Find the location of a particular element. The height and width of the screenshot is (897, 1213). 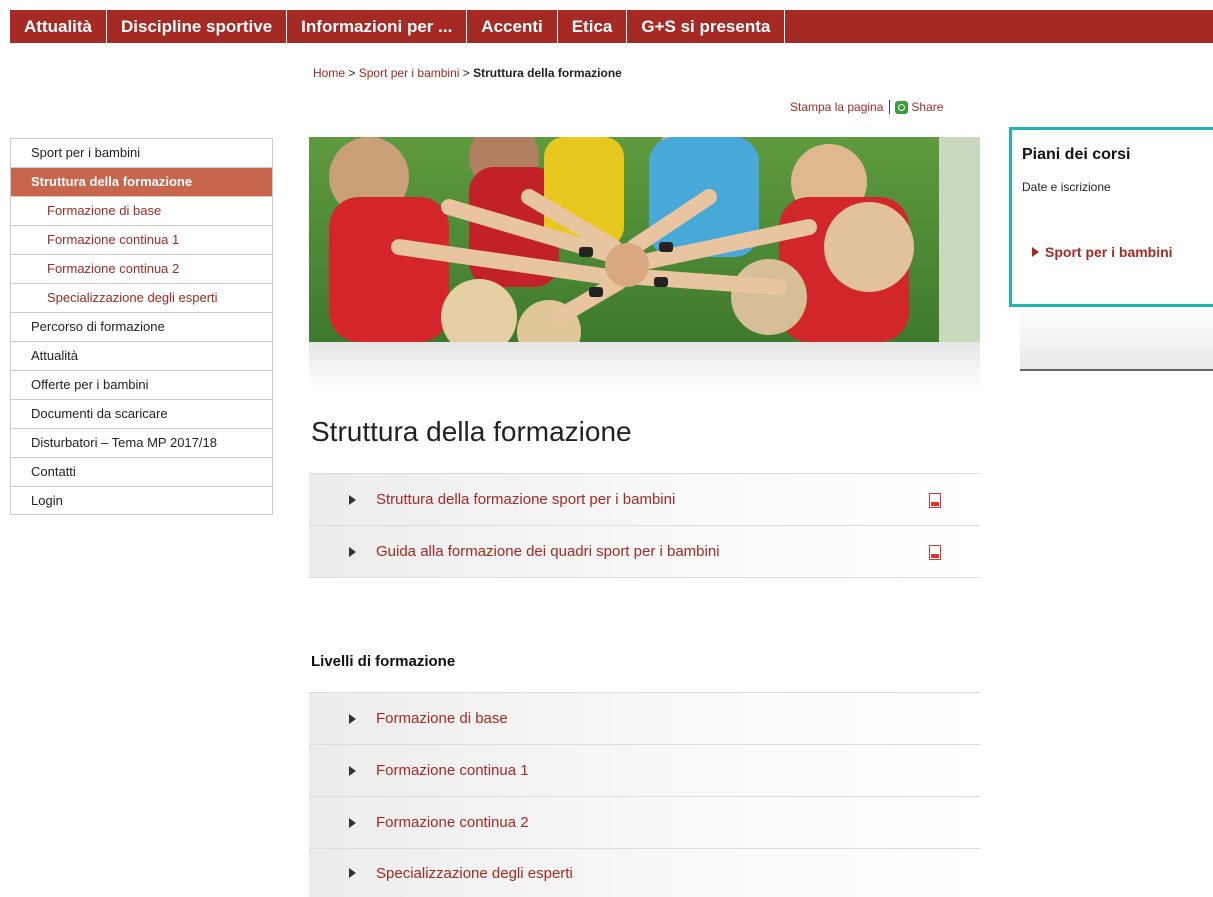

level-item: Specializzazione degli esperti is located at coordinates (644, 873).